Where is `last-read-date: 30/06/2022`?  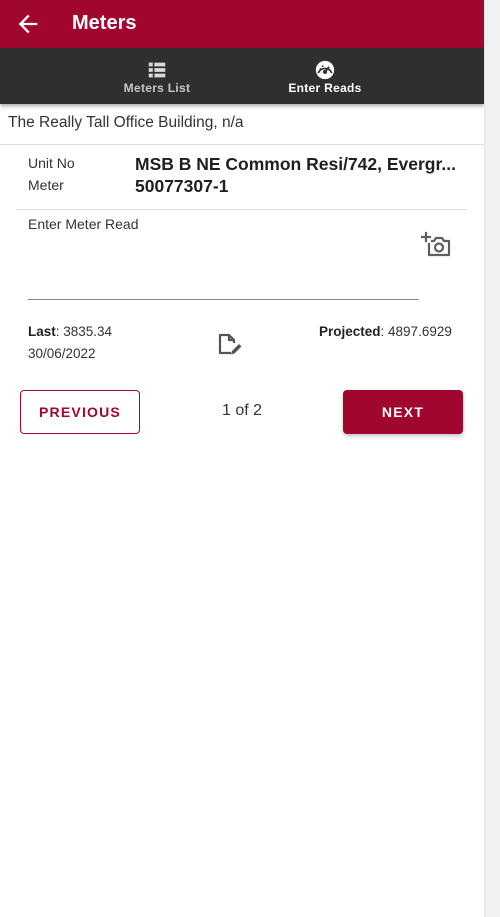 last-read-date: 30/06/2022 is located at coordinates (62, 353).